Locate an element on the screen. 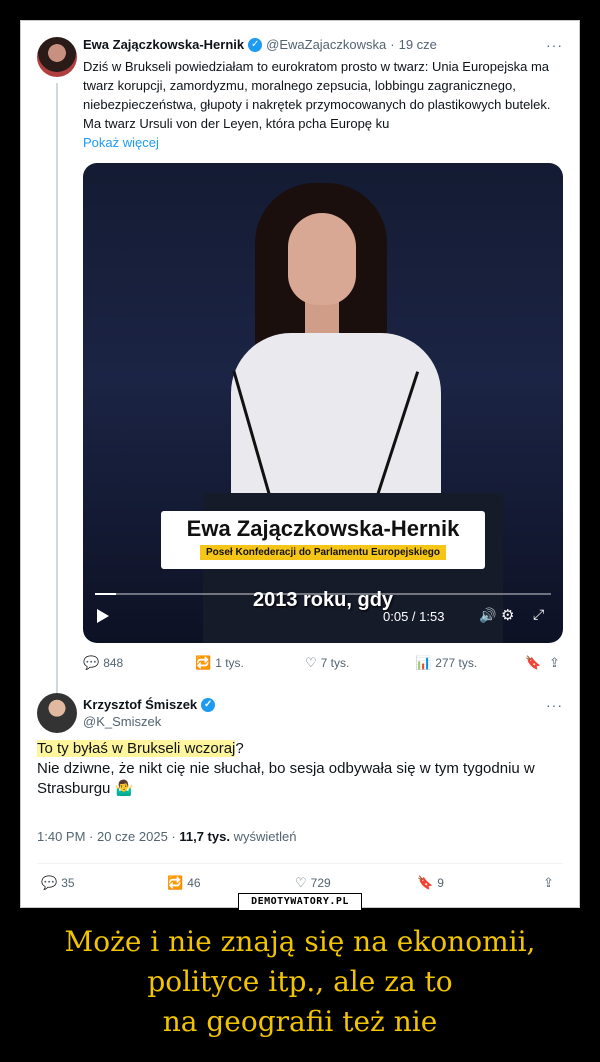 This screenshot has height=1062, width=600. author-handle: @EwaZajaczkowska is located at coordinates (326, 45).